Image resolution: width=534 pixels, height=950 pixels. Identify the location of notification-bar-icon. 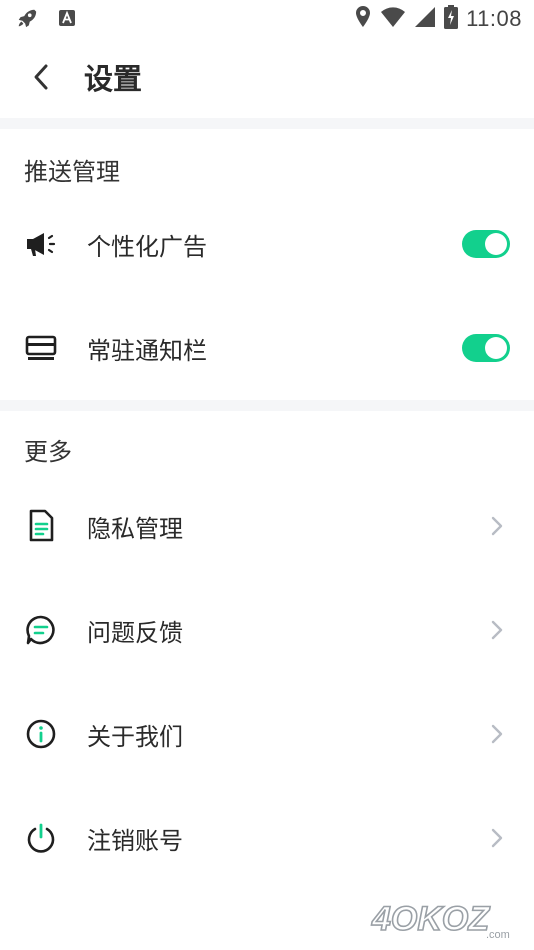
(41, 348).